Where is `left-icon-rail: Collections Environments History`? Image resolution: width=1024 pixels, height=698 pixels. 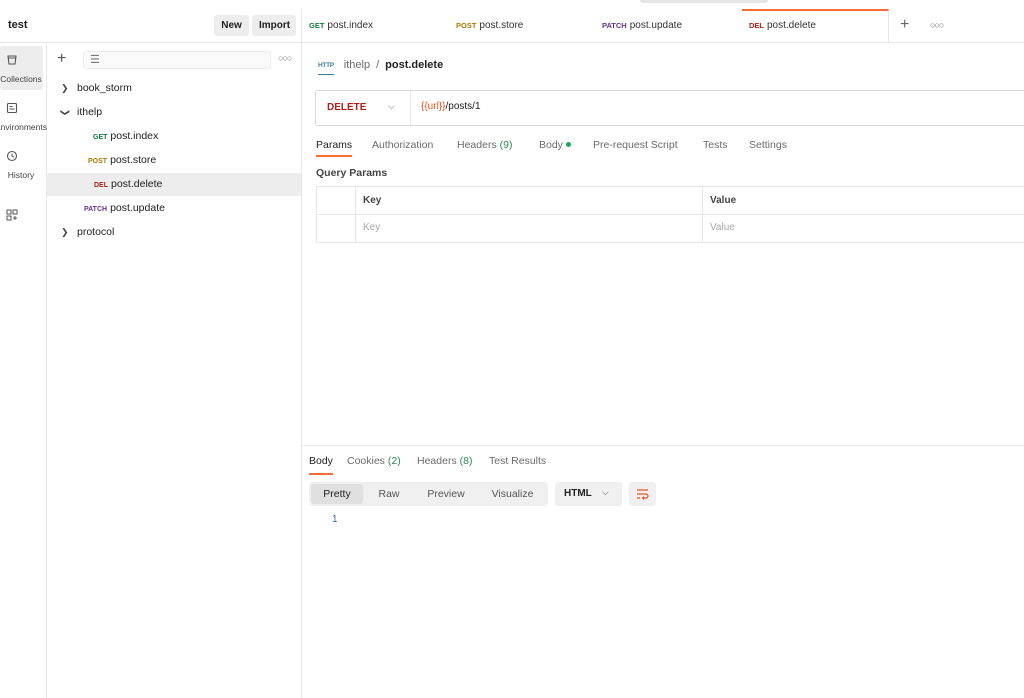 left-icon-rail: Collections Environments History is located at coordinates (23, 370).